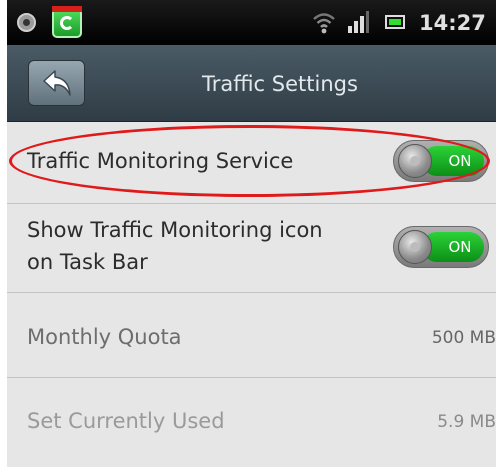 This screenshot has height=467, width=496. I want to click on back-button, so click(56, 83).